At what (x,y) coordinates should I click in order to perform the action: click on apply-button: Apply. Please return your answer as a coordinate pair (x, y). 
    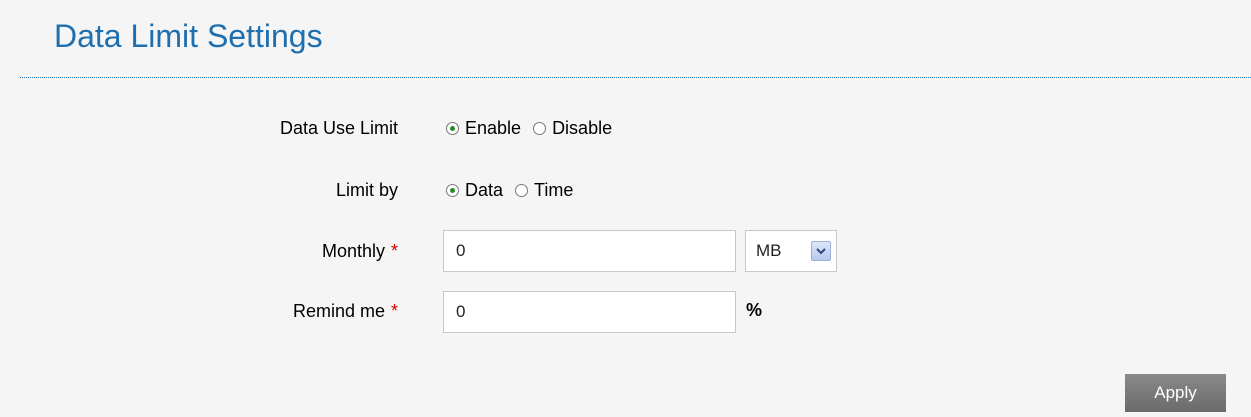
    Looking at the image, I should click on (1175, 393).